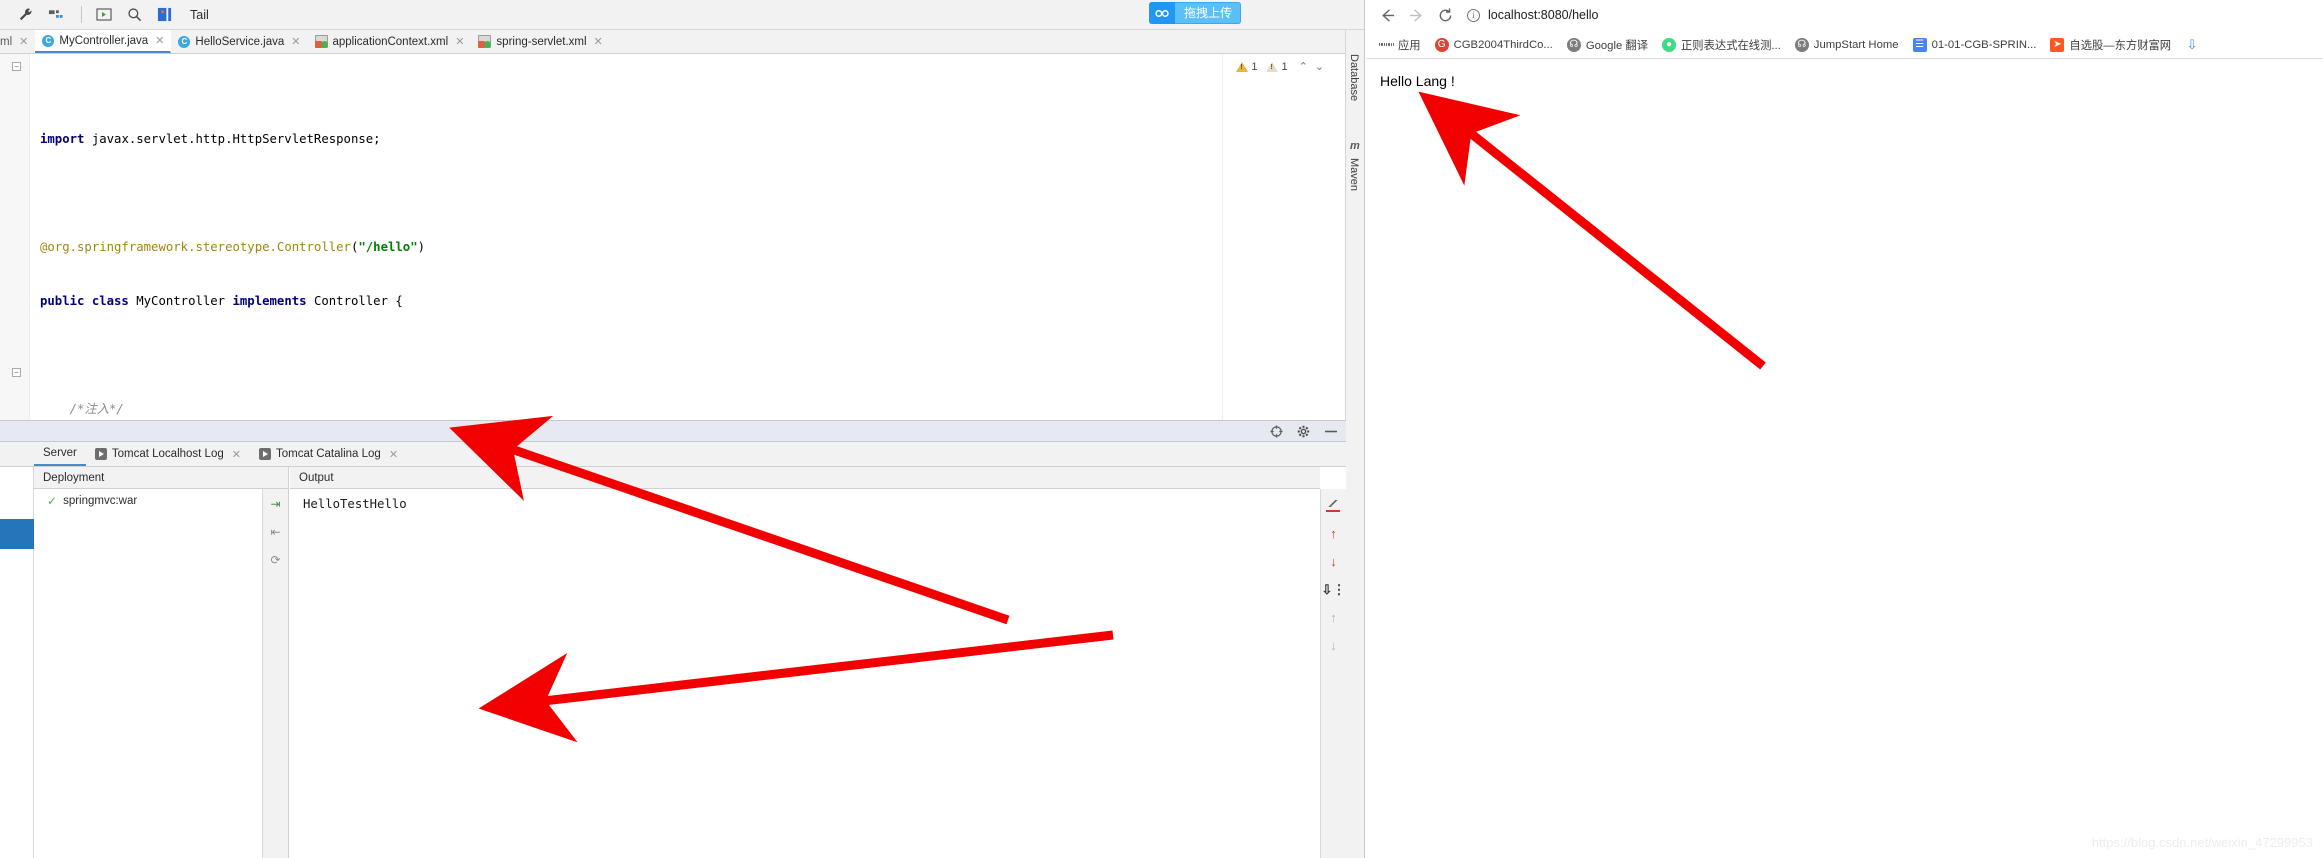 The height and width of the screenshot is (858, 2323). What do you see at coordinates (275, 673) in the screenshot?
I see `deployment-toolbar: ⇥ ⇤ ⟳` at bounding box center [275, 673].